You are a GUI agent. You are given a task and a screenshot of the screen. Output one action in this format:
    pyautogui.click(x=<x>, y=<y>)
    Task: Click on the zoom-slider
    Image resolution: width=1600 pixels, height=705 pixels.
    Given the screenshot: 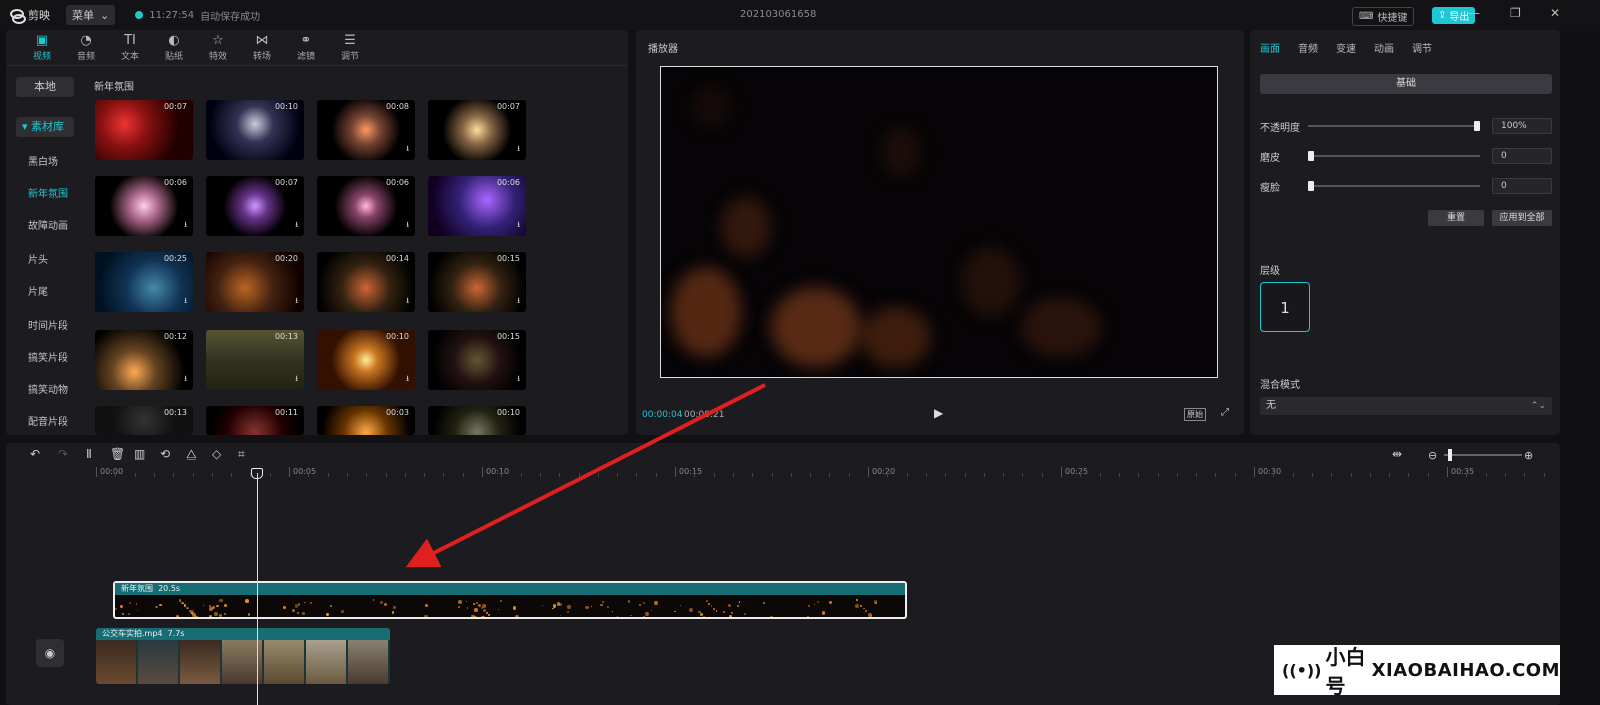 What is the action you would take?
    pyautogui.click(x=1483, y=455)
    